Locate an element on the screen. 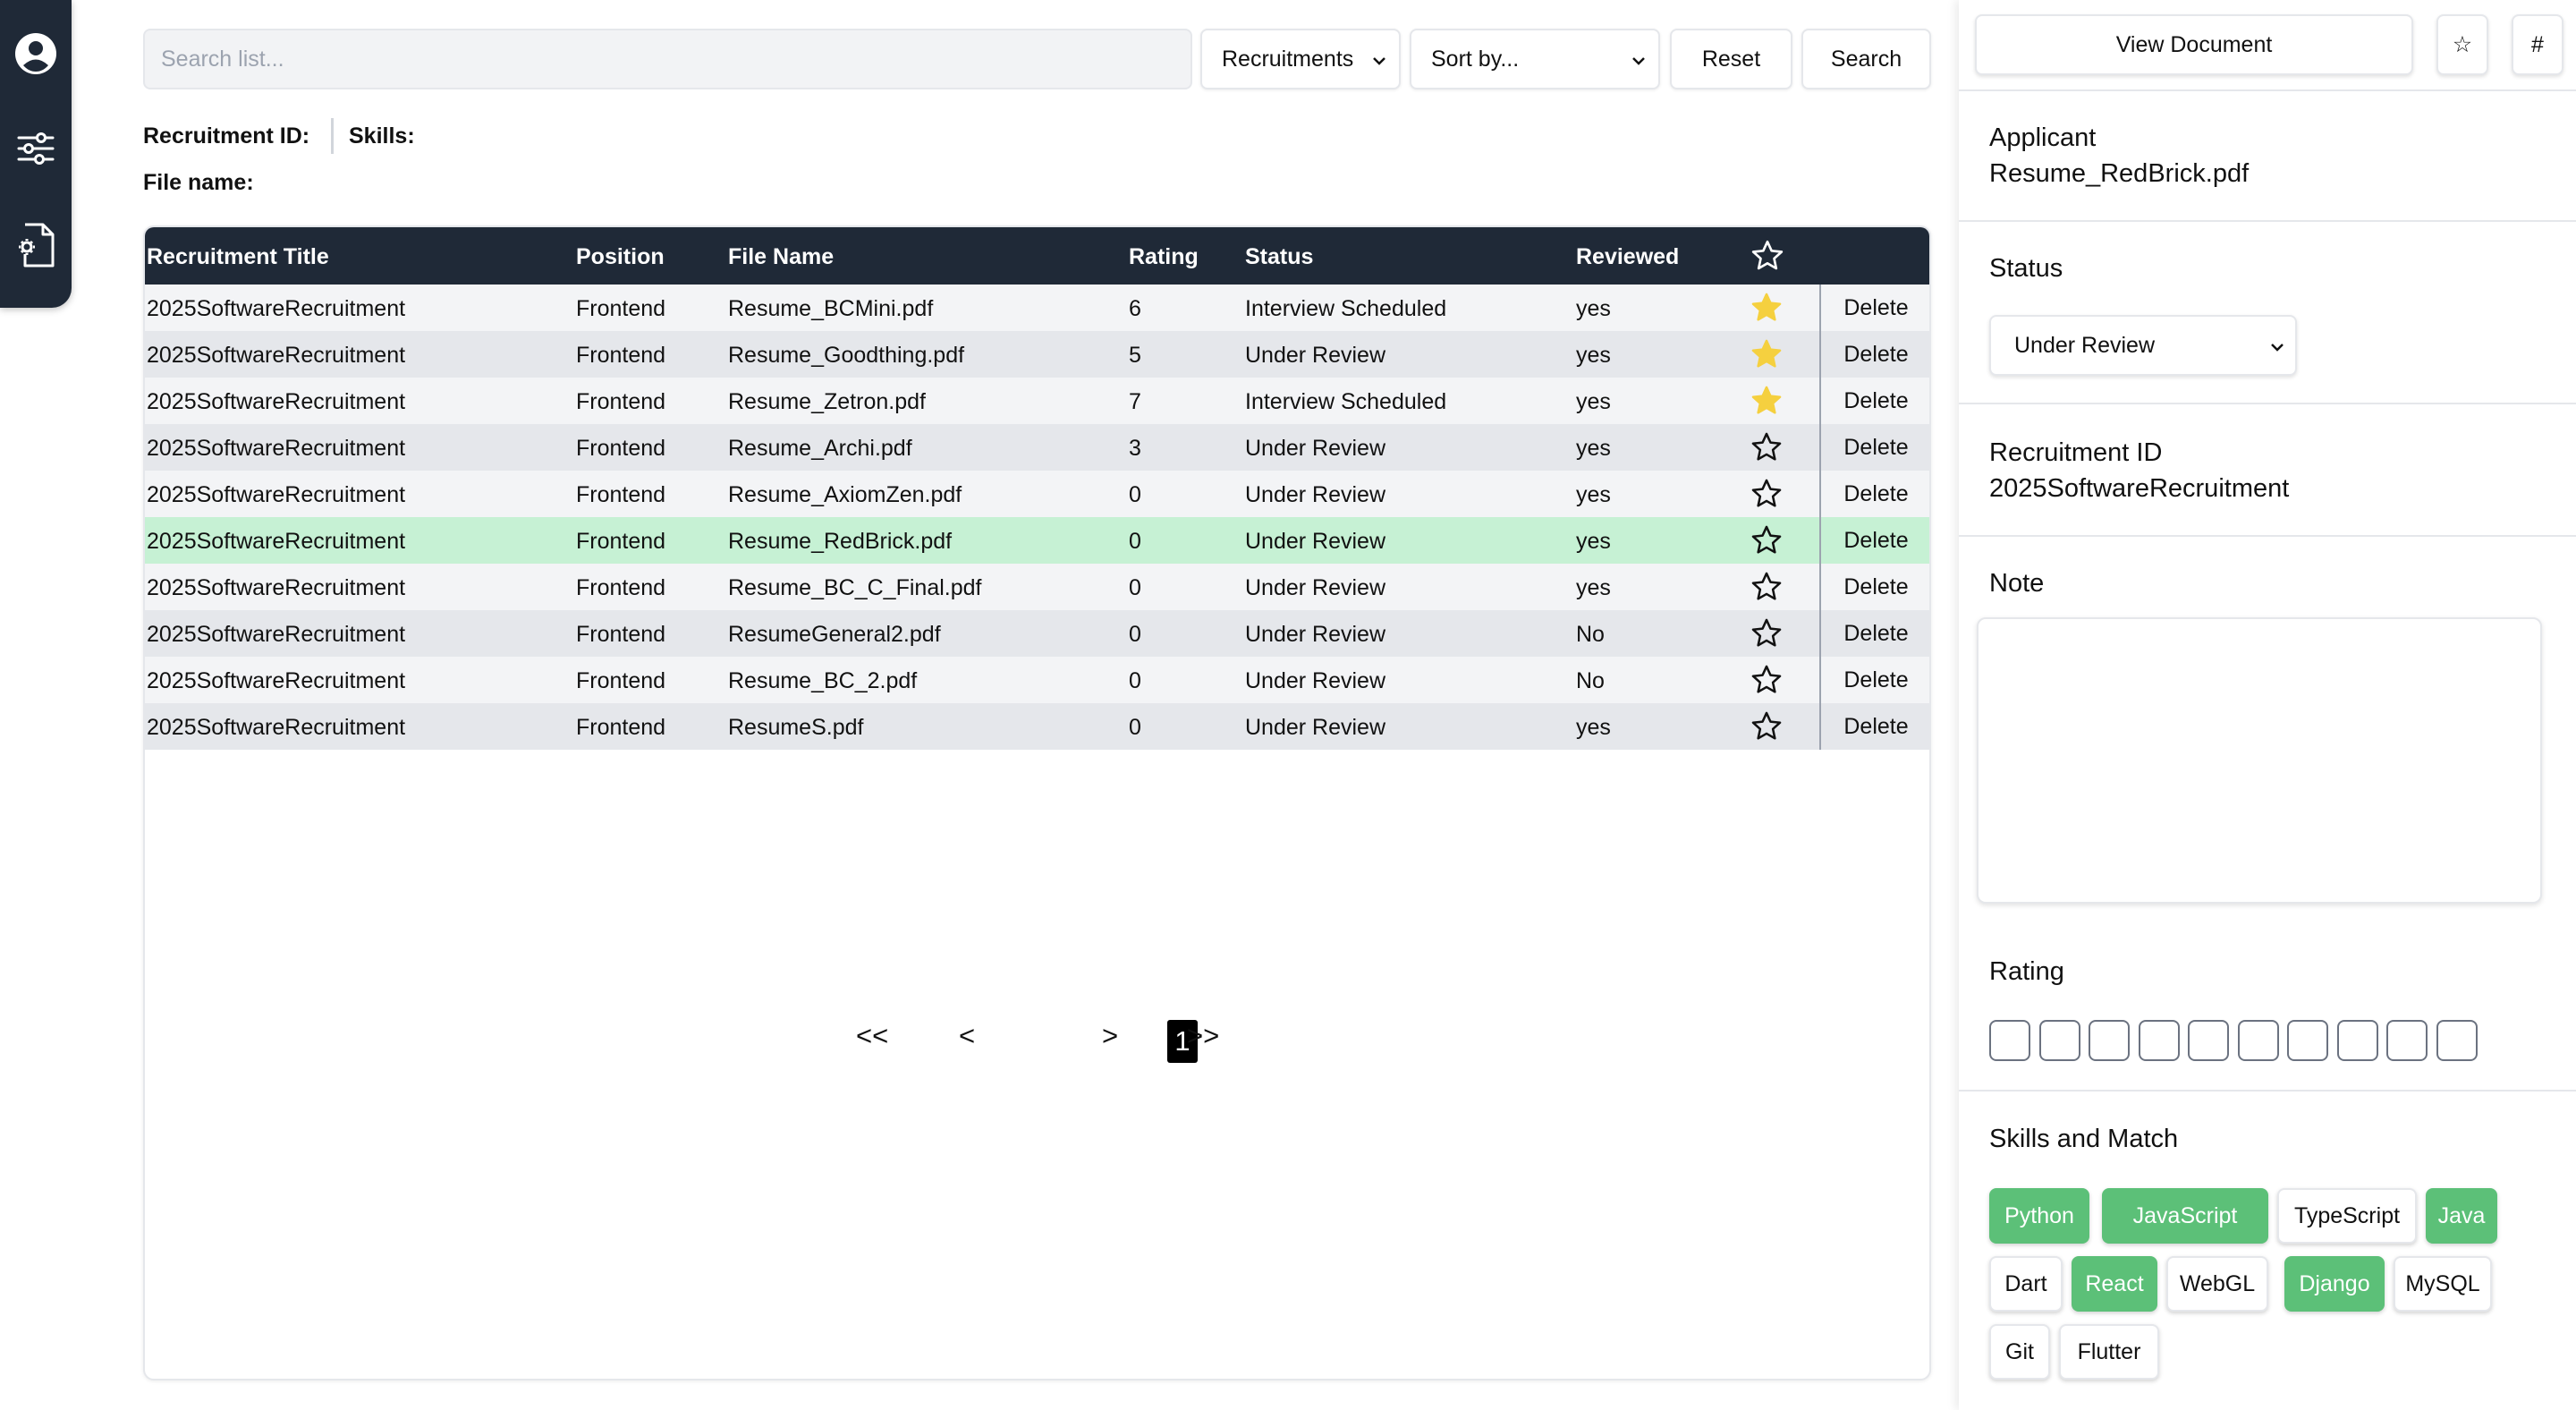 This screenshot has width=2576, height=1410. col-header-reviewed: Reviewed is located at coordinates (1627, 257).